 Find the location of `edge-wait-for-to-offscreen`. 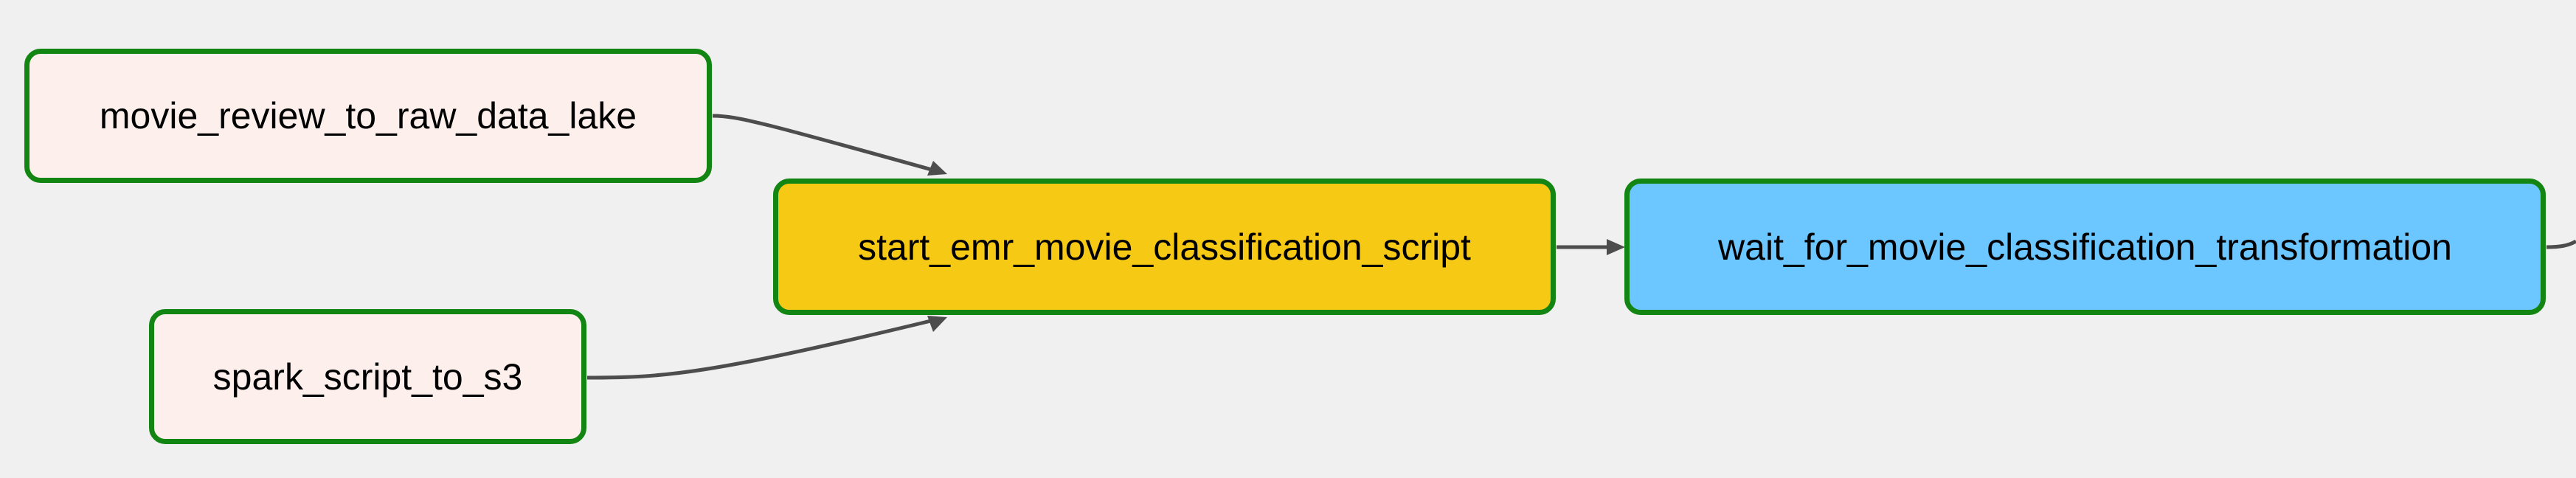

edge-wait-for-to-offscreen is located at coordinates (2561, 244).